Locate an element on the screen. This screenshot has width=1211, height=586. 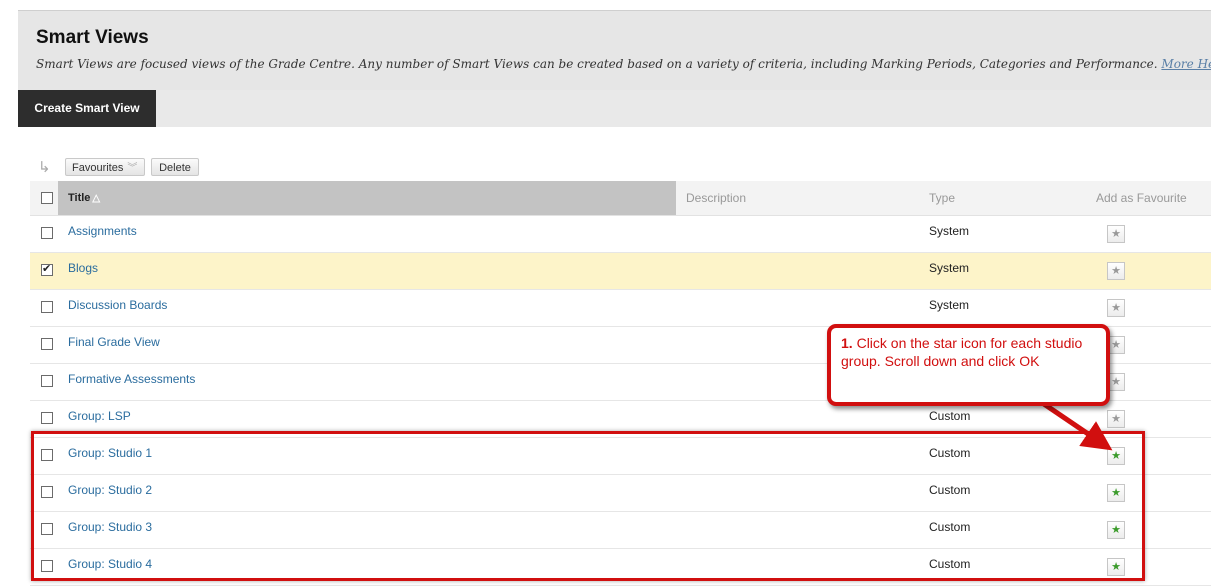
row-title-link: Blogs is located at coordinates (83, 268).